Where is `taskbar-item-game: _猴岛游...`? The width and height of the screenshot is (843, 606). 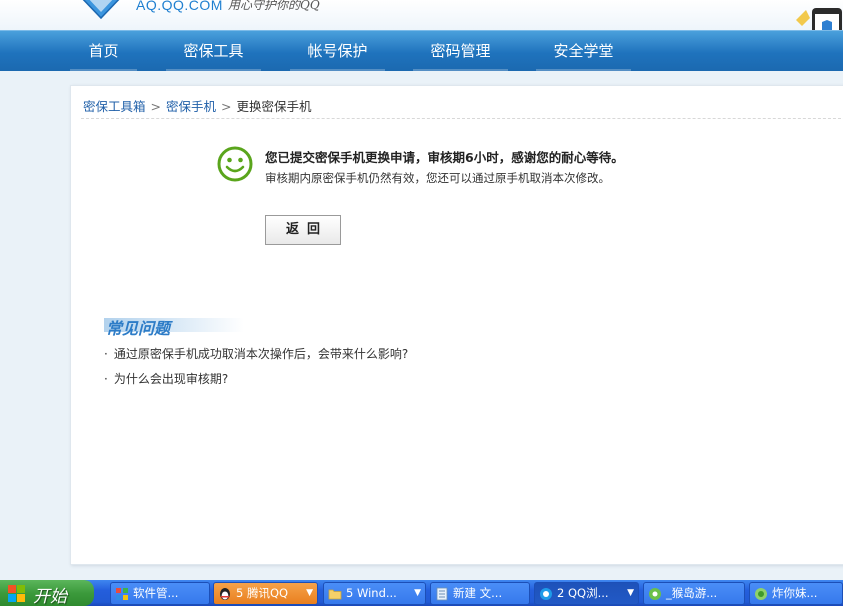 taskbar-item-game: _猴岛游... is located at coordinates (694, 593).